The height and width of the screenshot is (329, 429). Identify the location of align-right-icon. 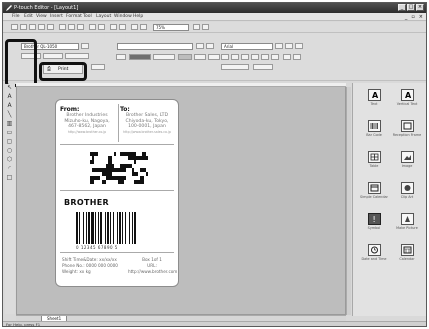
(275, 57).